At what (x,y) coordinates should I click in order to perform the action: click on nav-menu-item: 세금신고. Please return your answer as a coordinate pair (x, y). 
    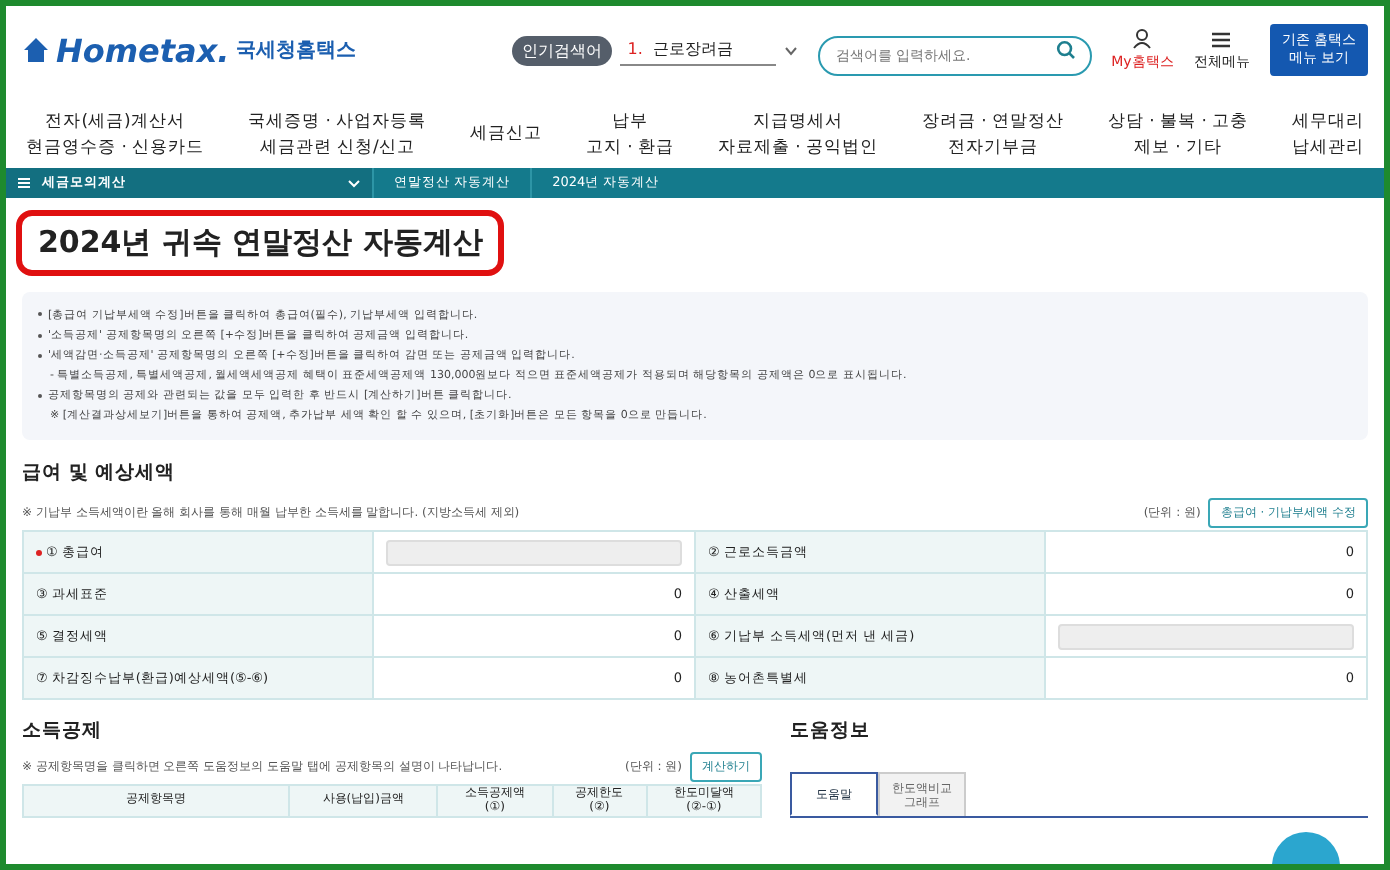
    Looking at the image, I should click on (506, 135).